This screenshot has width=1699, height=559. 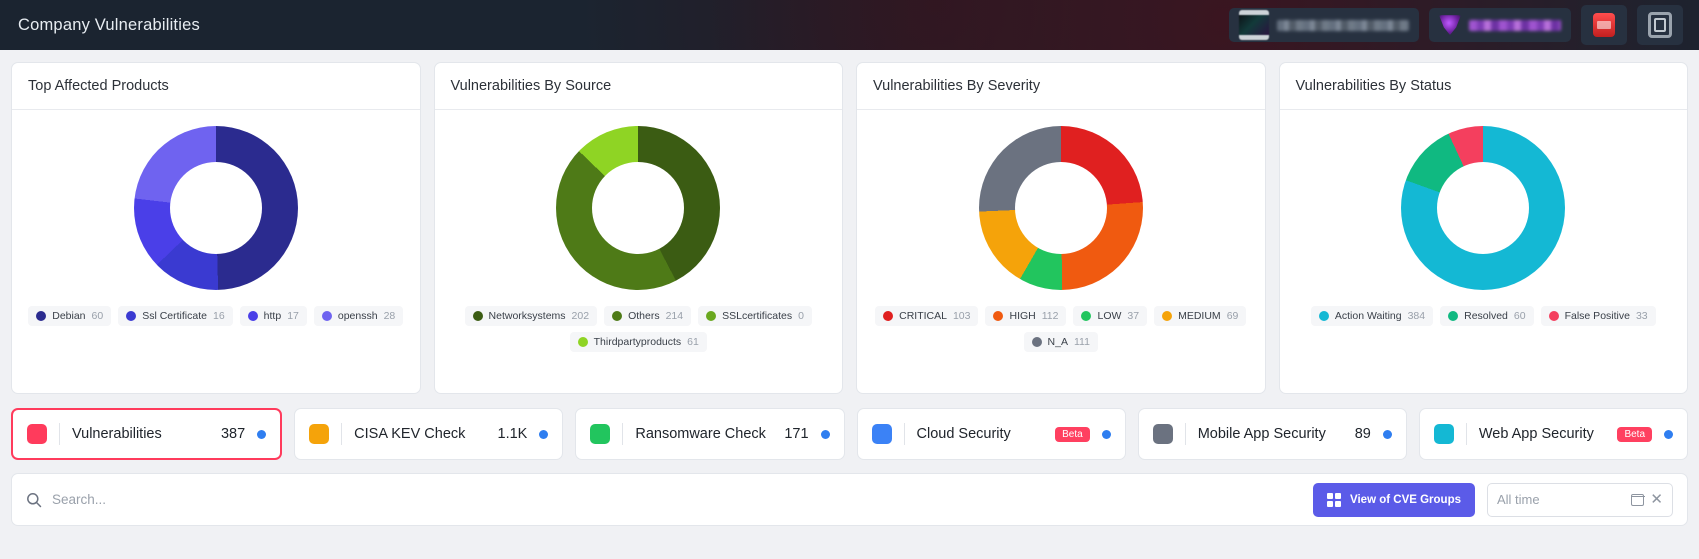 I want to click on card-body: CRITICAL 103 HIGH 112 LOW 37 MEDIUM 69 N_A 111, so click(x=1061, y=251).